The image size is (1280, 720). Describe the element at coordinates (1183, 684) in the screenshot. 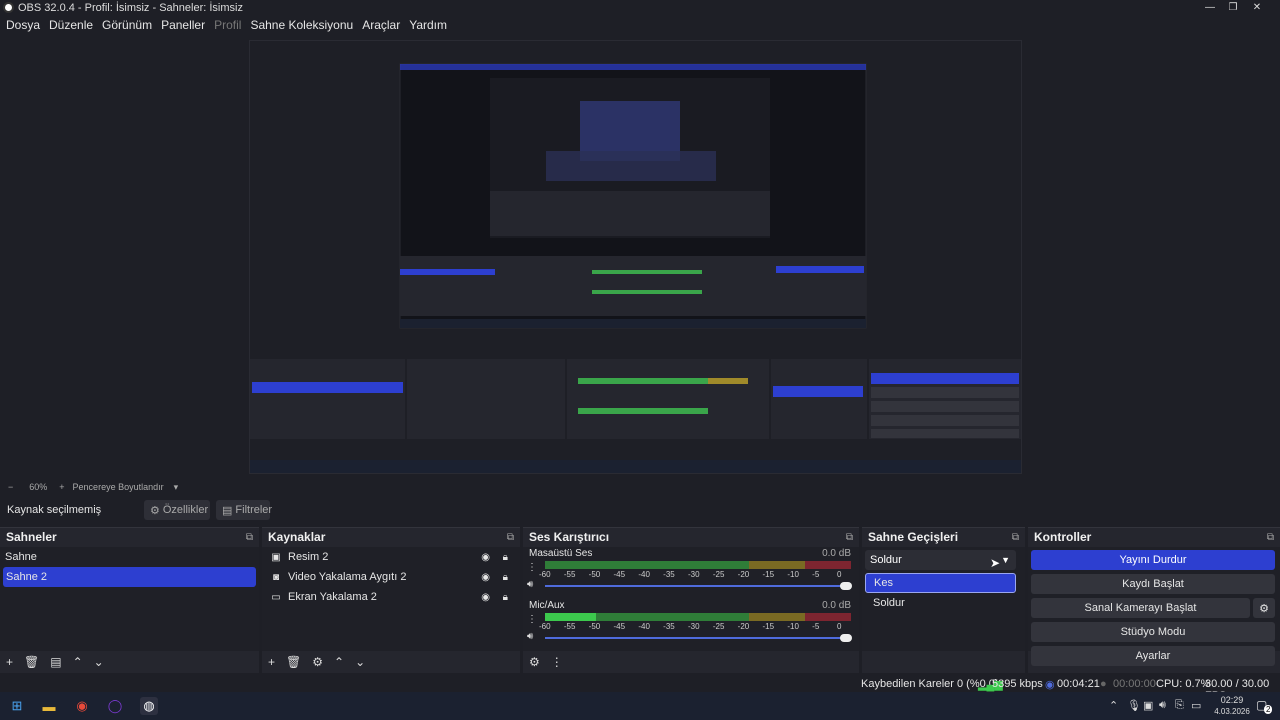

I see `cpu-usage: CPU: 0.7%` at that location.